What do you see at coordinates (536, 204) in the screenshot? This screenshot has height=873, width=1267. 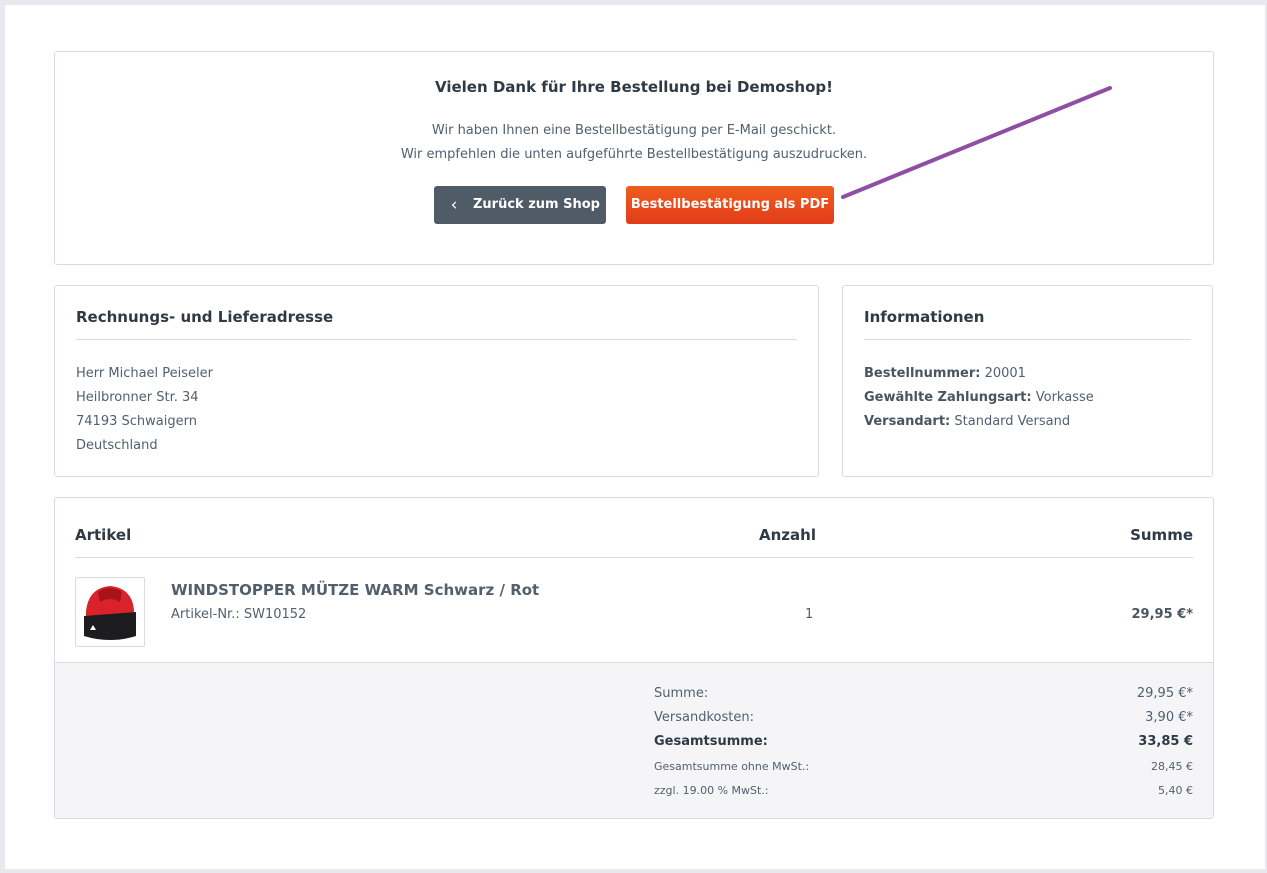 I see `back-to-shop-label: Zurück zum Shop` at bounding box center [536, 204].